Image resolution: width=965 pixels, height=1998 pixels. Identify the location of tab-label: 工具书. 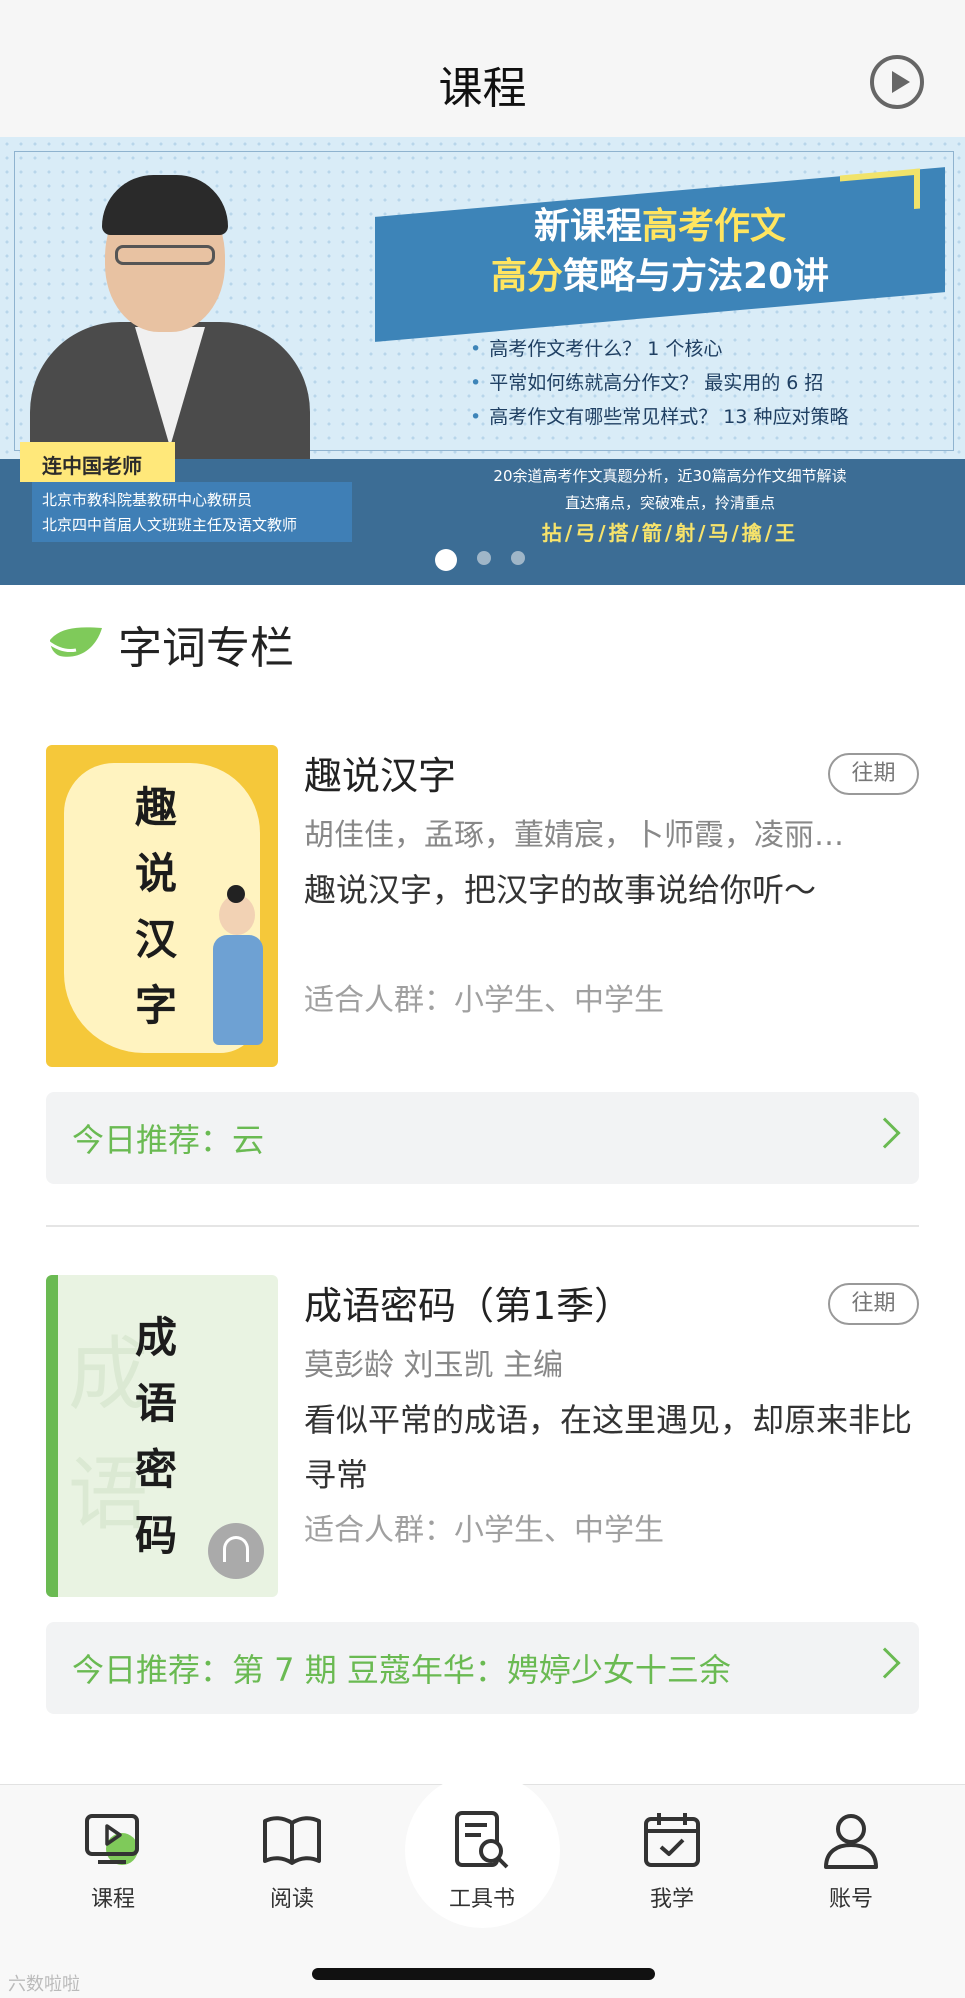
(481, 1899).